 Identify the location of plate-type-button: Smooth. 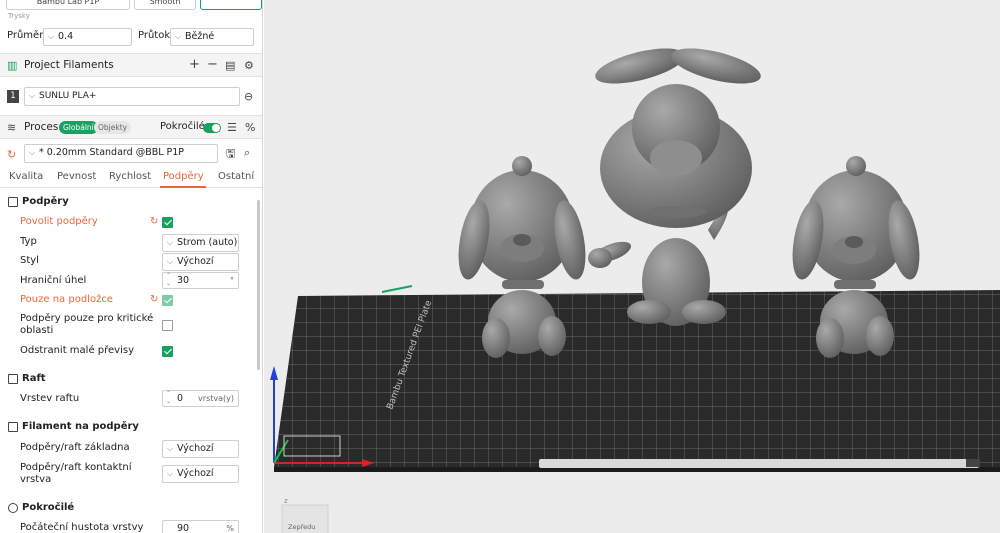
(165, 5).